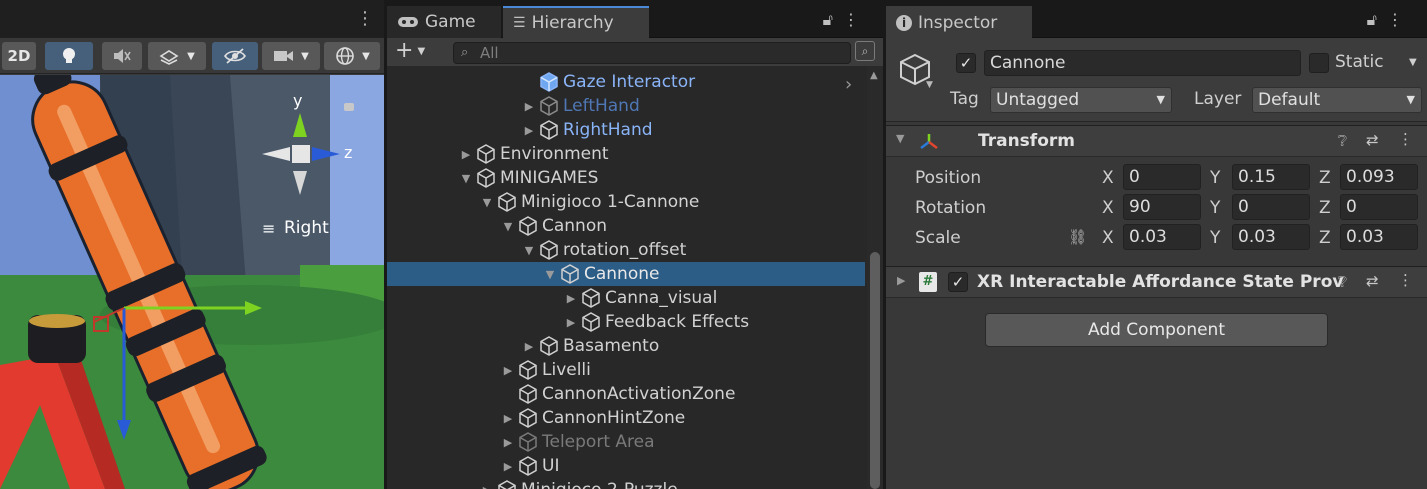 This screenshot has width=1427, height=489. I want to click on constrain-proportions-link-icon: ⛓︎, so click(1077, 237).